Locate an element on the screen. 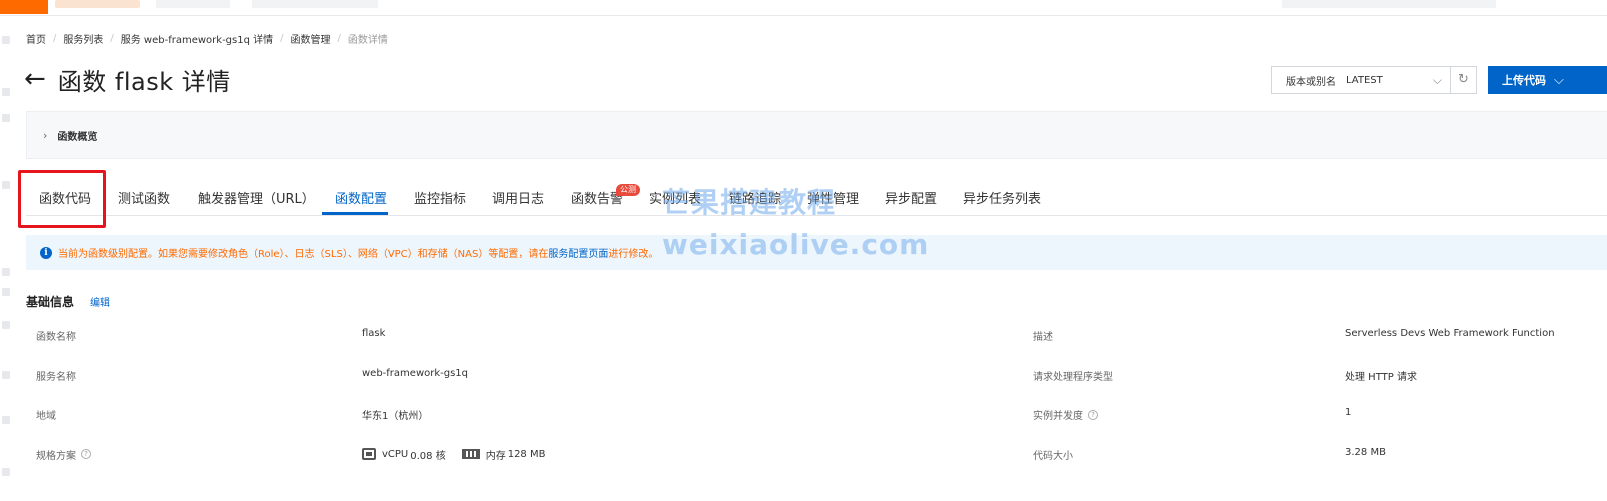  watermark-url: weixiaolive.com is located at coordinates (796, 244).